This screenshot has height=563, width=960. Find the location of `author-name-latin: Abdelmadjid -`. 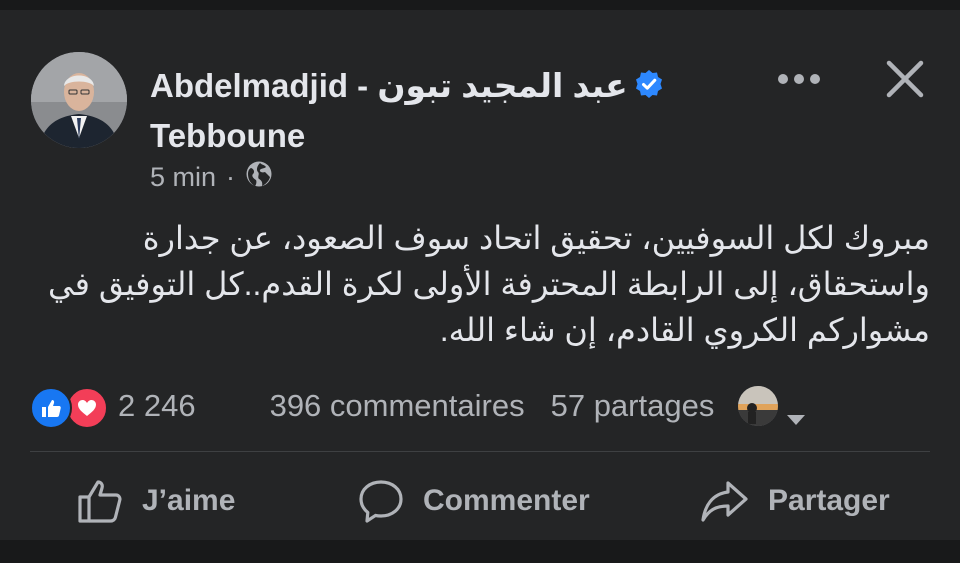

author-name-latin: Abdelmadjid - is located at coordinates (264, 85).